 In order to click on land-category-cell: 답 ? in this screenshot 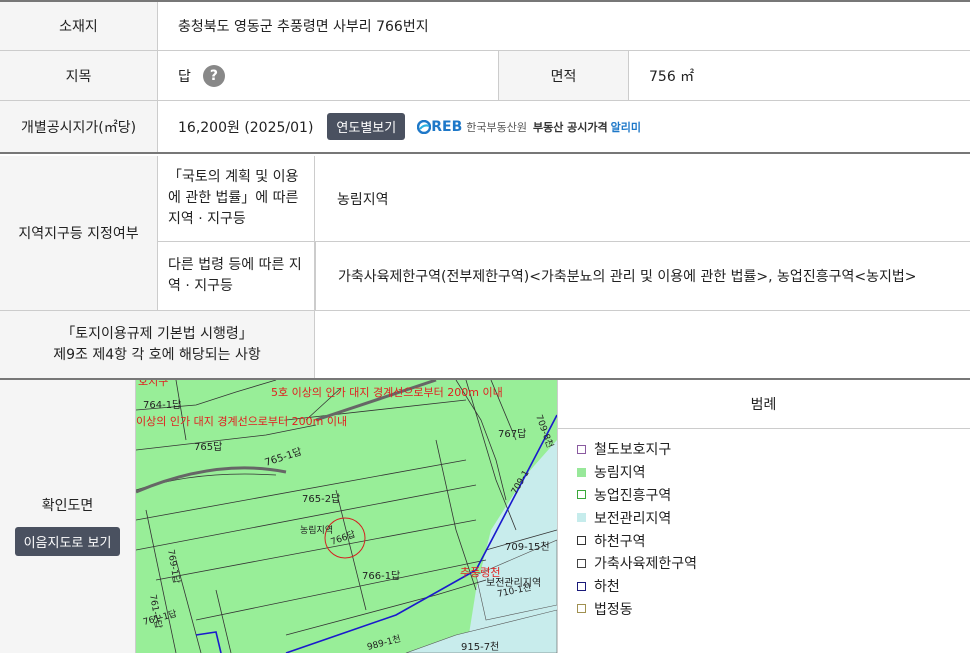, I will do `click(201, 75)`.